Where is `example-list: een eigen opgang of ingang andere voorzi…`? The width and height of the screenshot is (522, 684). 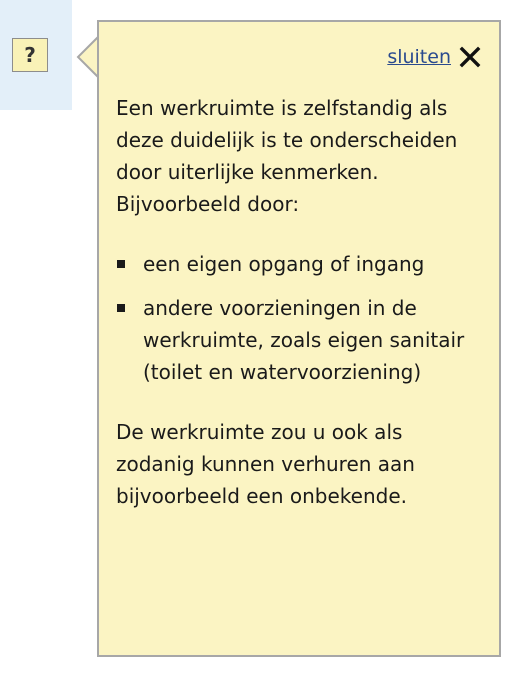
example-list: een eigen opgang of ingang andere voorzi… is located at coordinates (291, 318).